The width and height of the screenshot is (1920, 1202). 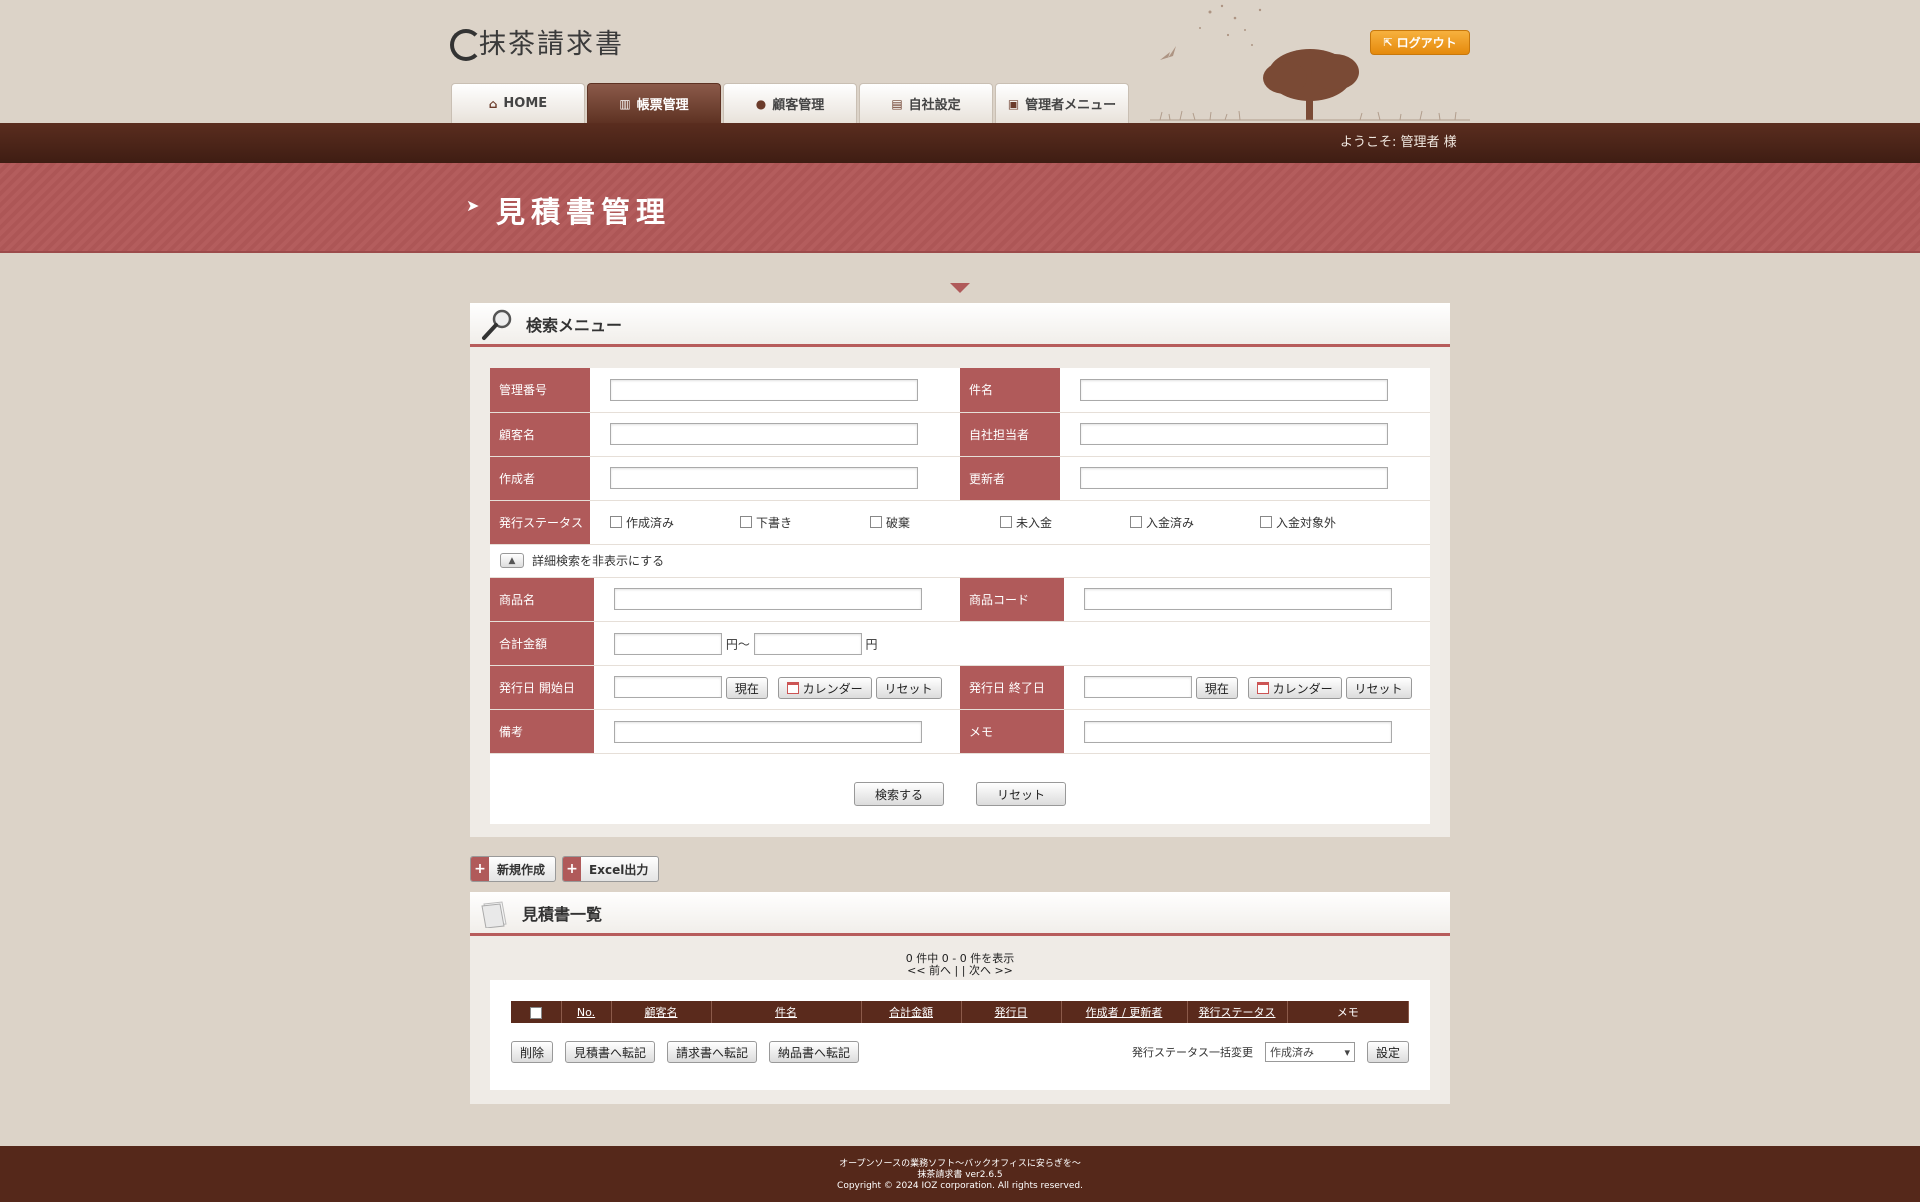 What do you see at coordinates (1062, 103) in the screenshot?
I see `tab-admin-menu: ▣ 管理者メニュー` at bounding box center [1062, 103].